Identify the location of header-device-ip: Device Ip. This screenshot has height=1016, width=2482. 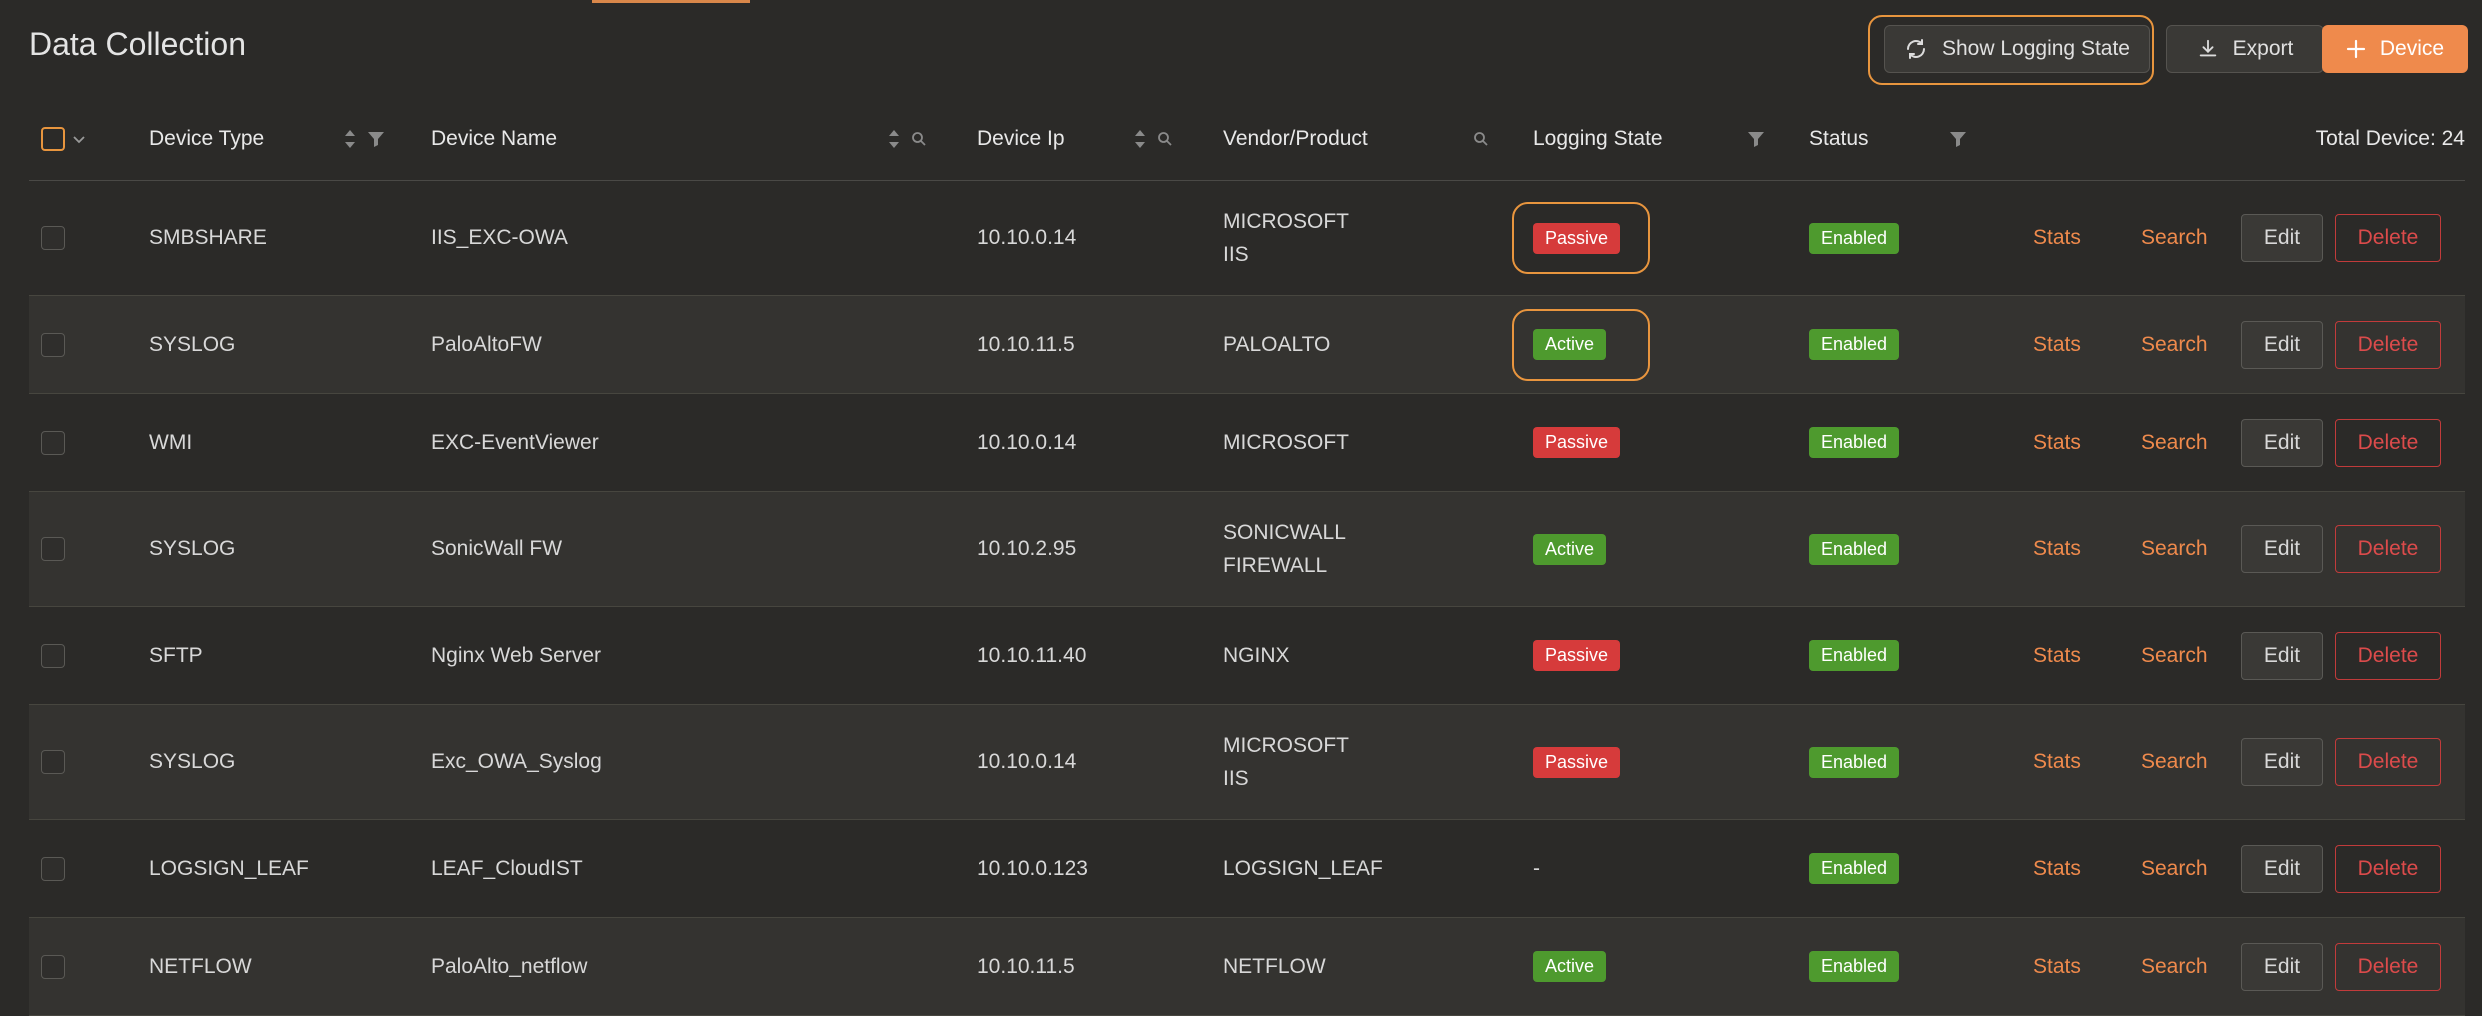
(1021, 139).